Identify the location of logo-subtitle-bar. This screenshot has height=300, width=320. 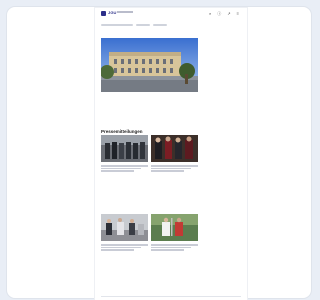
(125, 12).